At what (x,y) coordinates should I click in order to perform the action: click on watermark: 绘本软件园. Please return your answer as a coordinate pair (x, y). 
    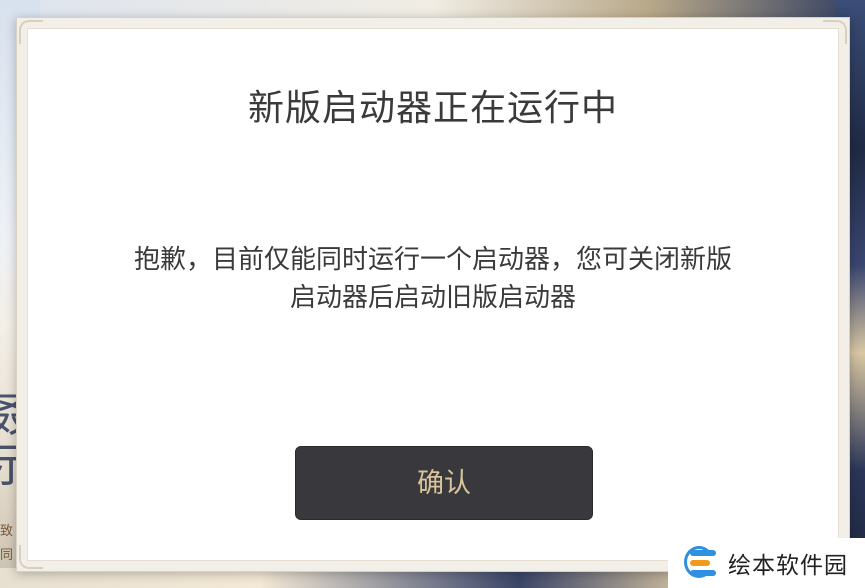
    Looking at the image, I should click on (766, 563).